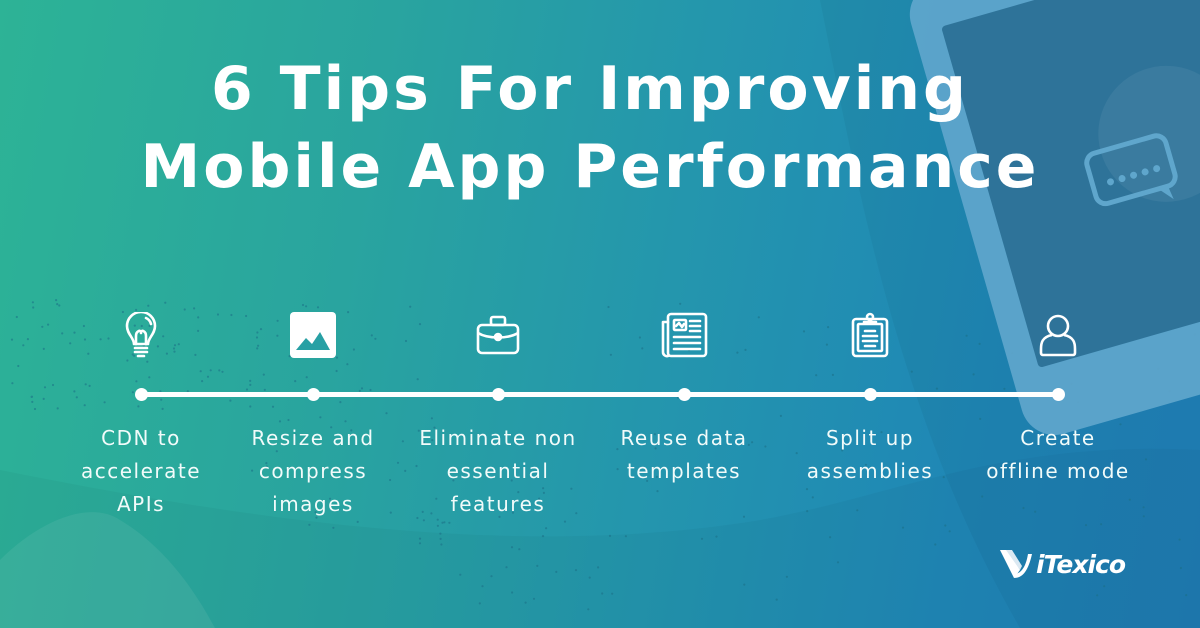  What do you see at coordinates (313, 335) in the screenshot?
I see `image-icon` at bounding box center [313, 335].